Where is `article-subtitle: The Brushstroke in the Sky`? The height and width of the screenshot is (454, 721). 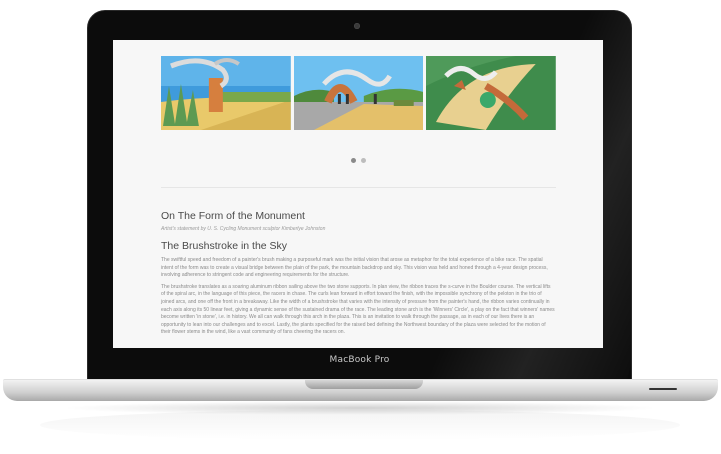
article-subtitle: The Brushstroke in the Sky is located at coordinates (224, 246).